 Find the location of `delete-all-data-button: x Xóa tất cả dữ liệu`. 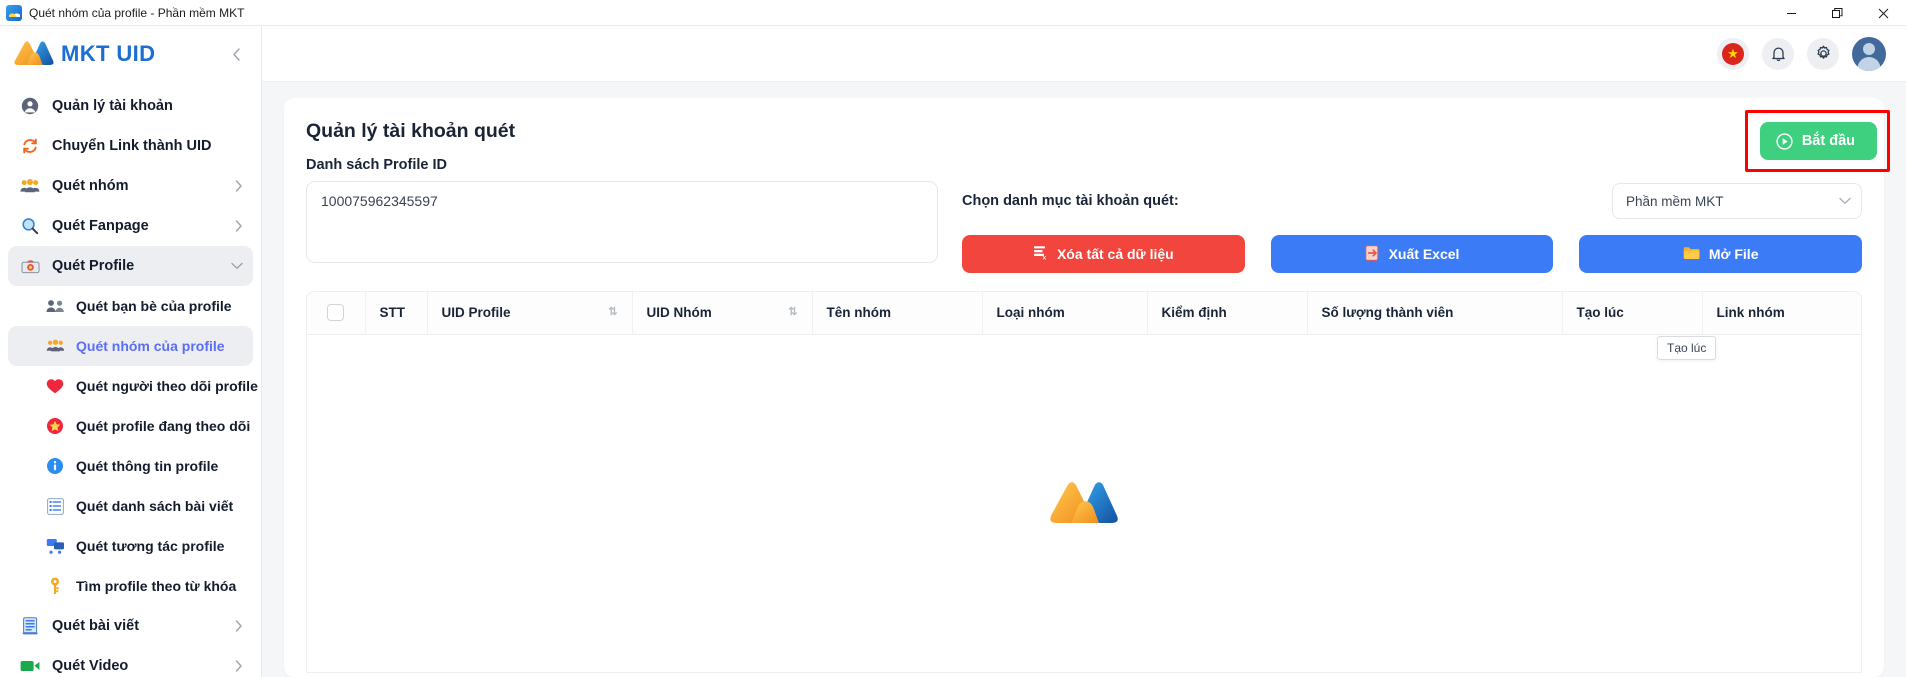

delete-all-data-button: x Xóa tất cả dữ liệu is located at coordinates (1103, 254).